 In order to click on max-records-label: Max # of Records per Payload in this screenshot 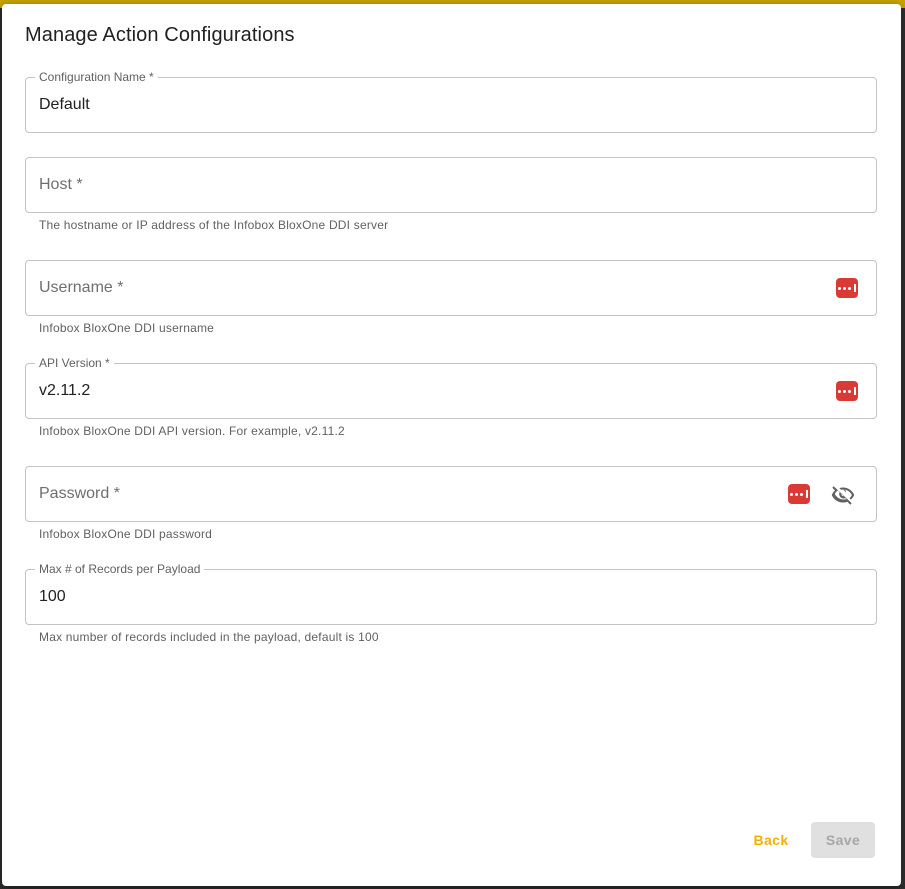, I will do `click(120, 569)`.